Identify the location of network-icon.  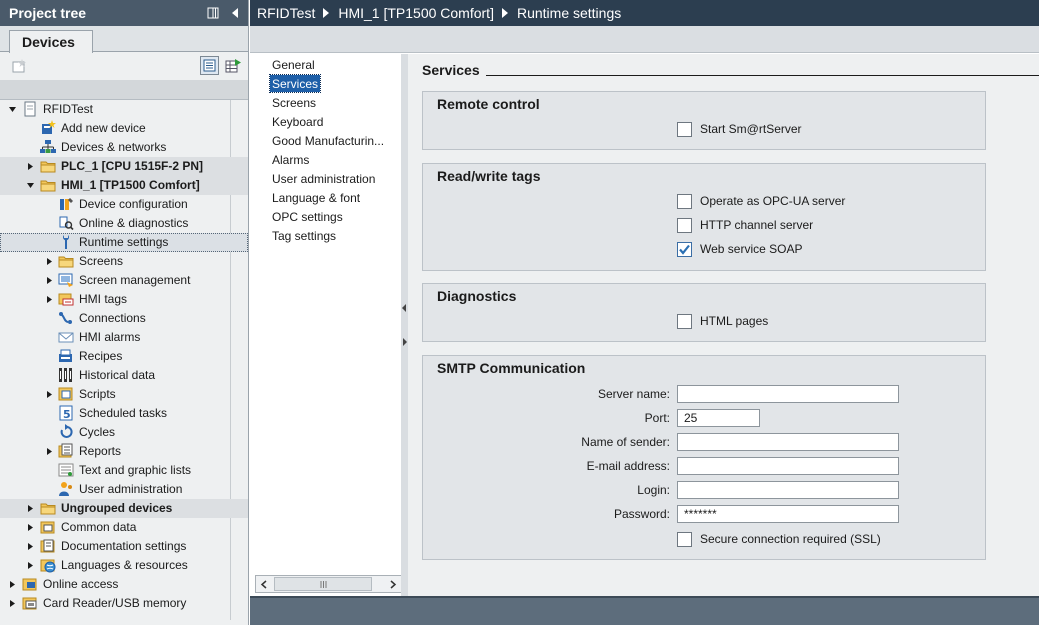
(48, 147).